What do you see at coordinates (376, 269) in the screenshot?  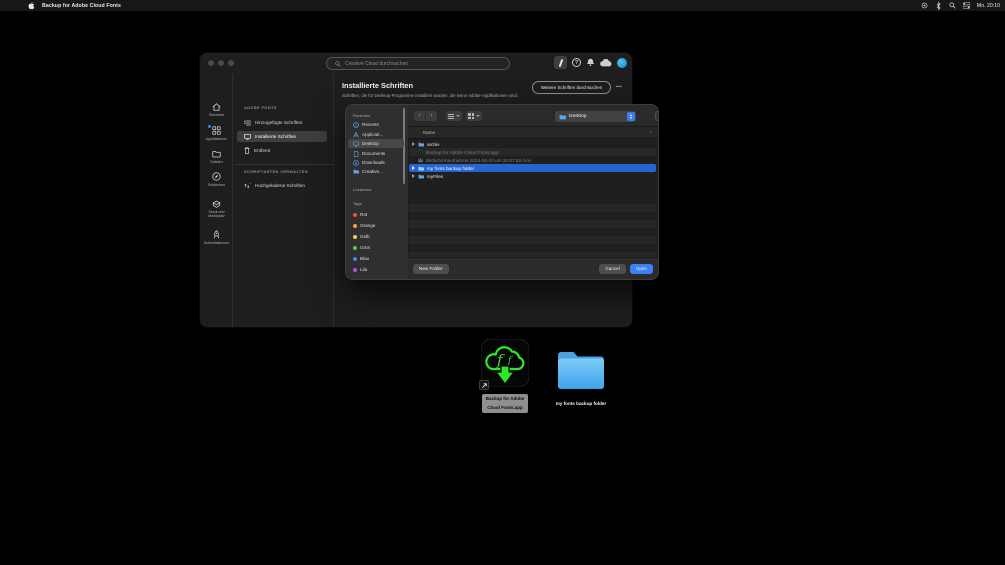 I see `tag-purple: Lila` at bounding box center [376, 269].